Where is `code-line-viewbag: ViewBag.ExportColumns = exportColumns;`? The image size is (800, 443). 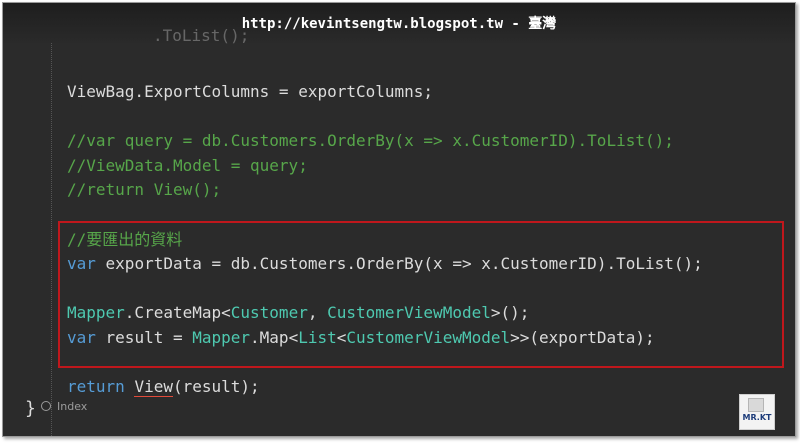
code-line-viewbag: ViewBag.ExportColumns = exportColumns; is located at coordinates (250, 92).